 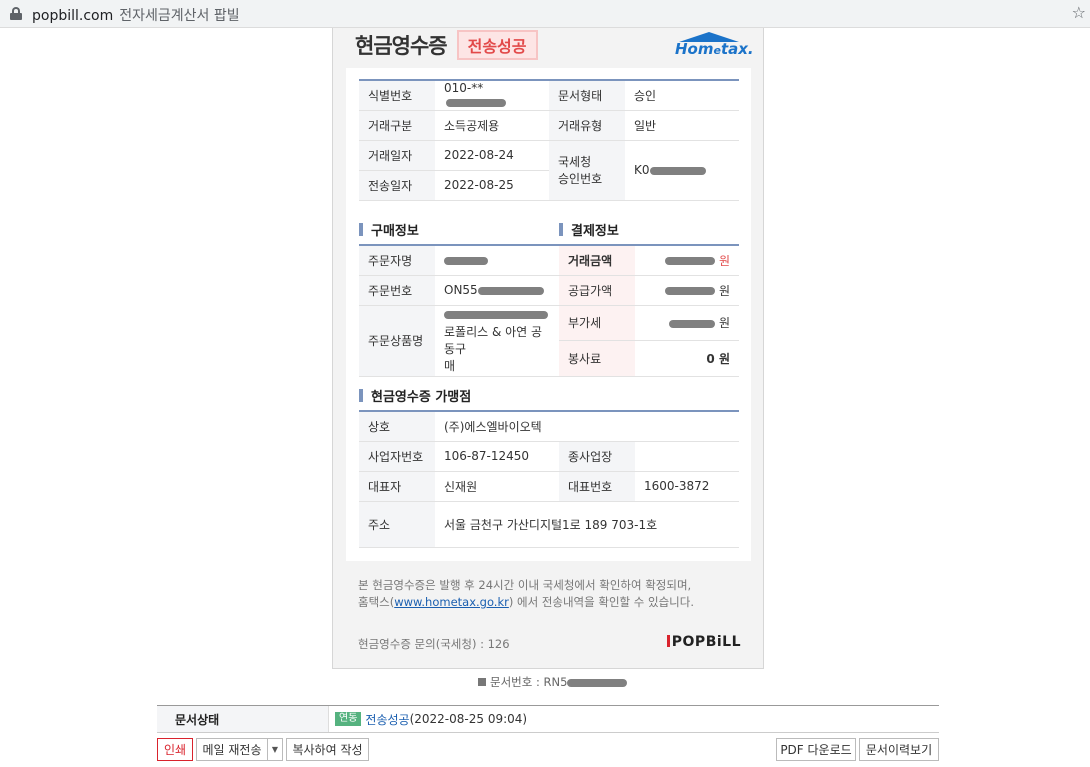 What do you see at coordinates (497, 456) in the screenshot?
I see `bizno-value: 106-87-12450` at bounding box center [497, 456].